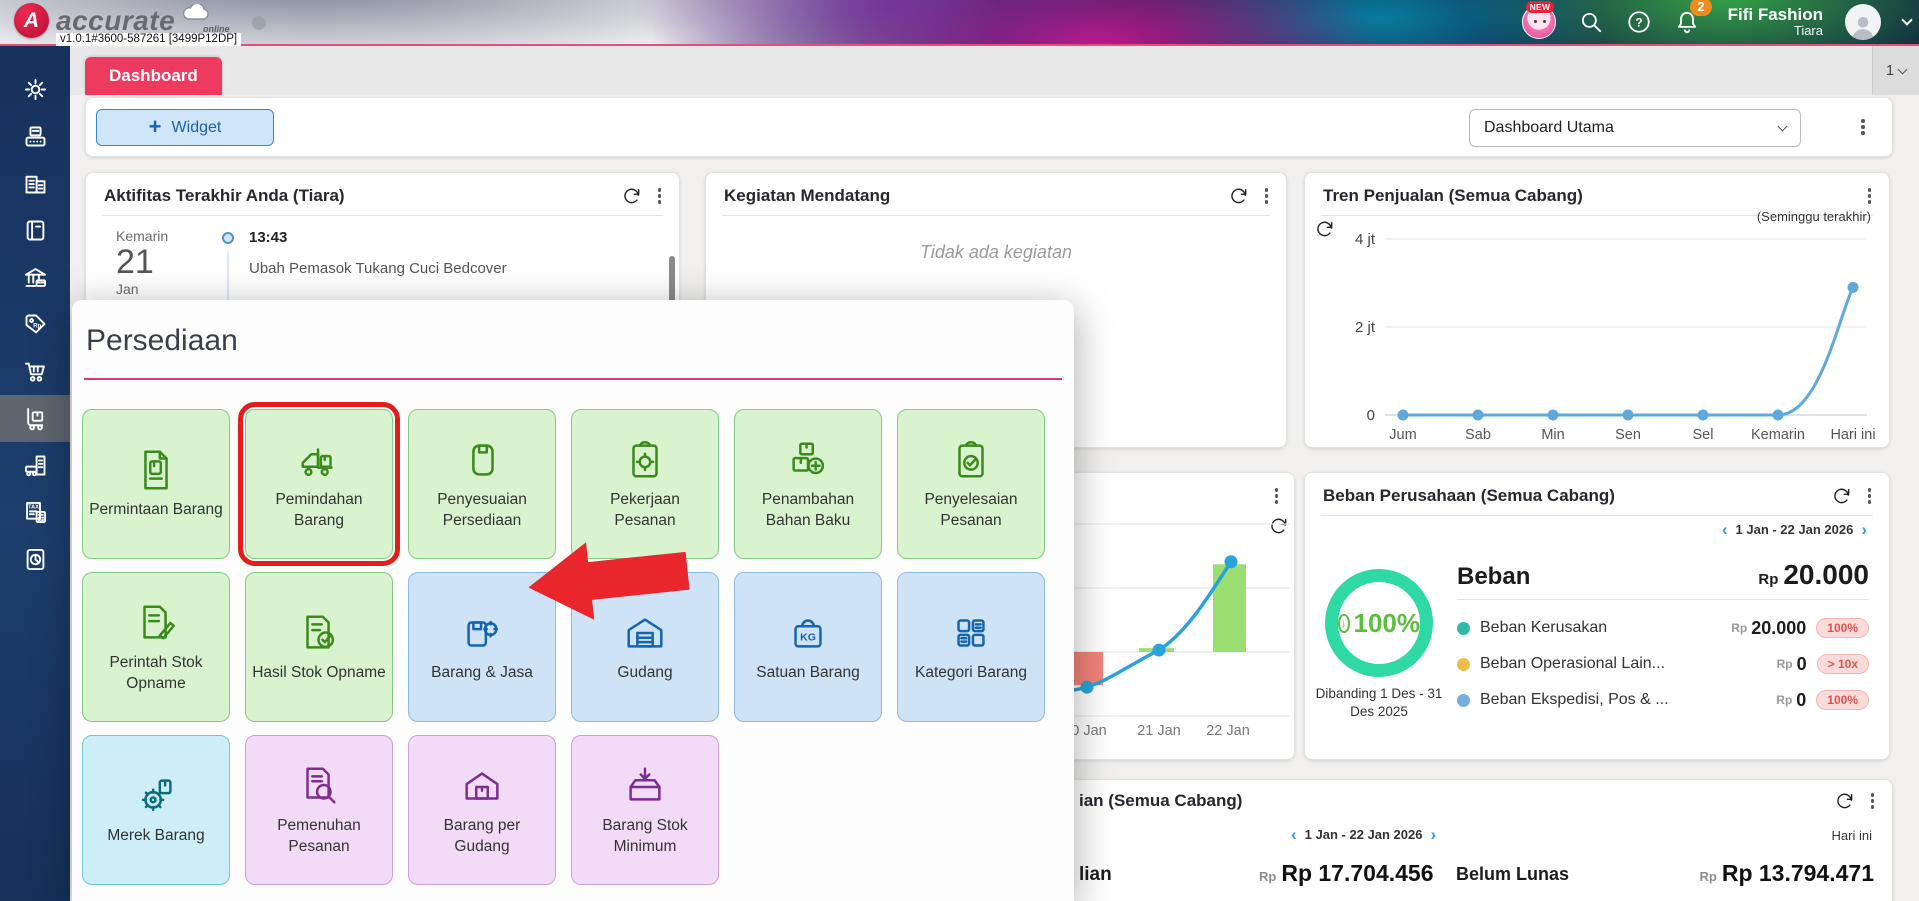  I want to click on dialog-title-underline, so click(573, 379).